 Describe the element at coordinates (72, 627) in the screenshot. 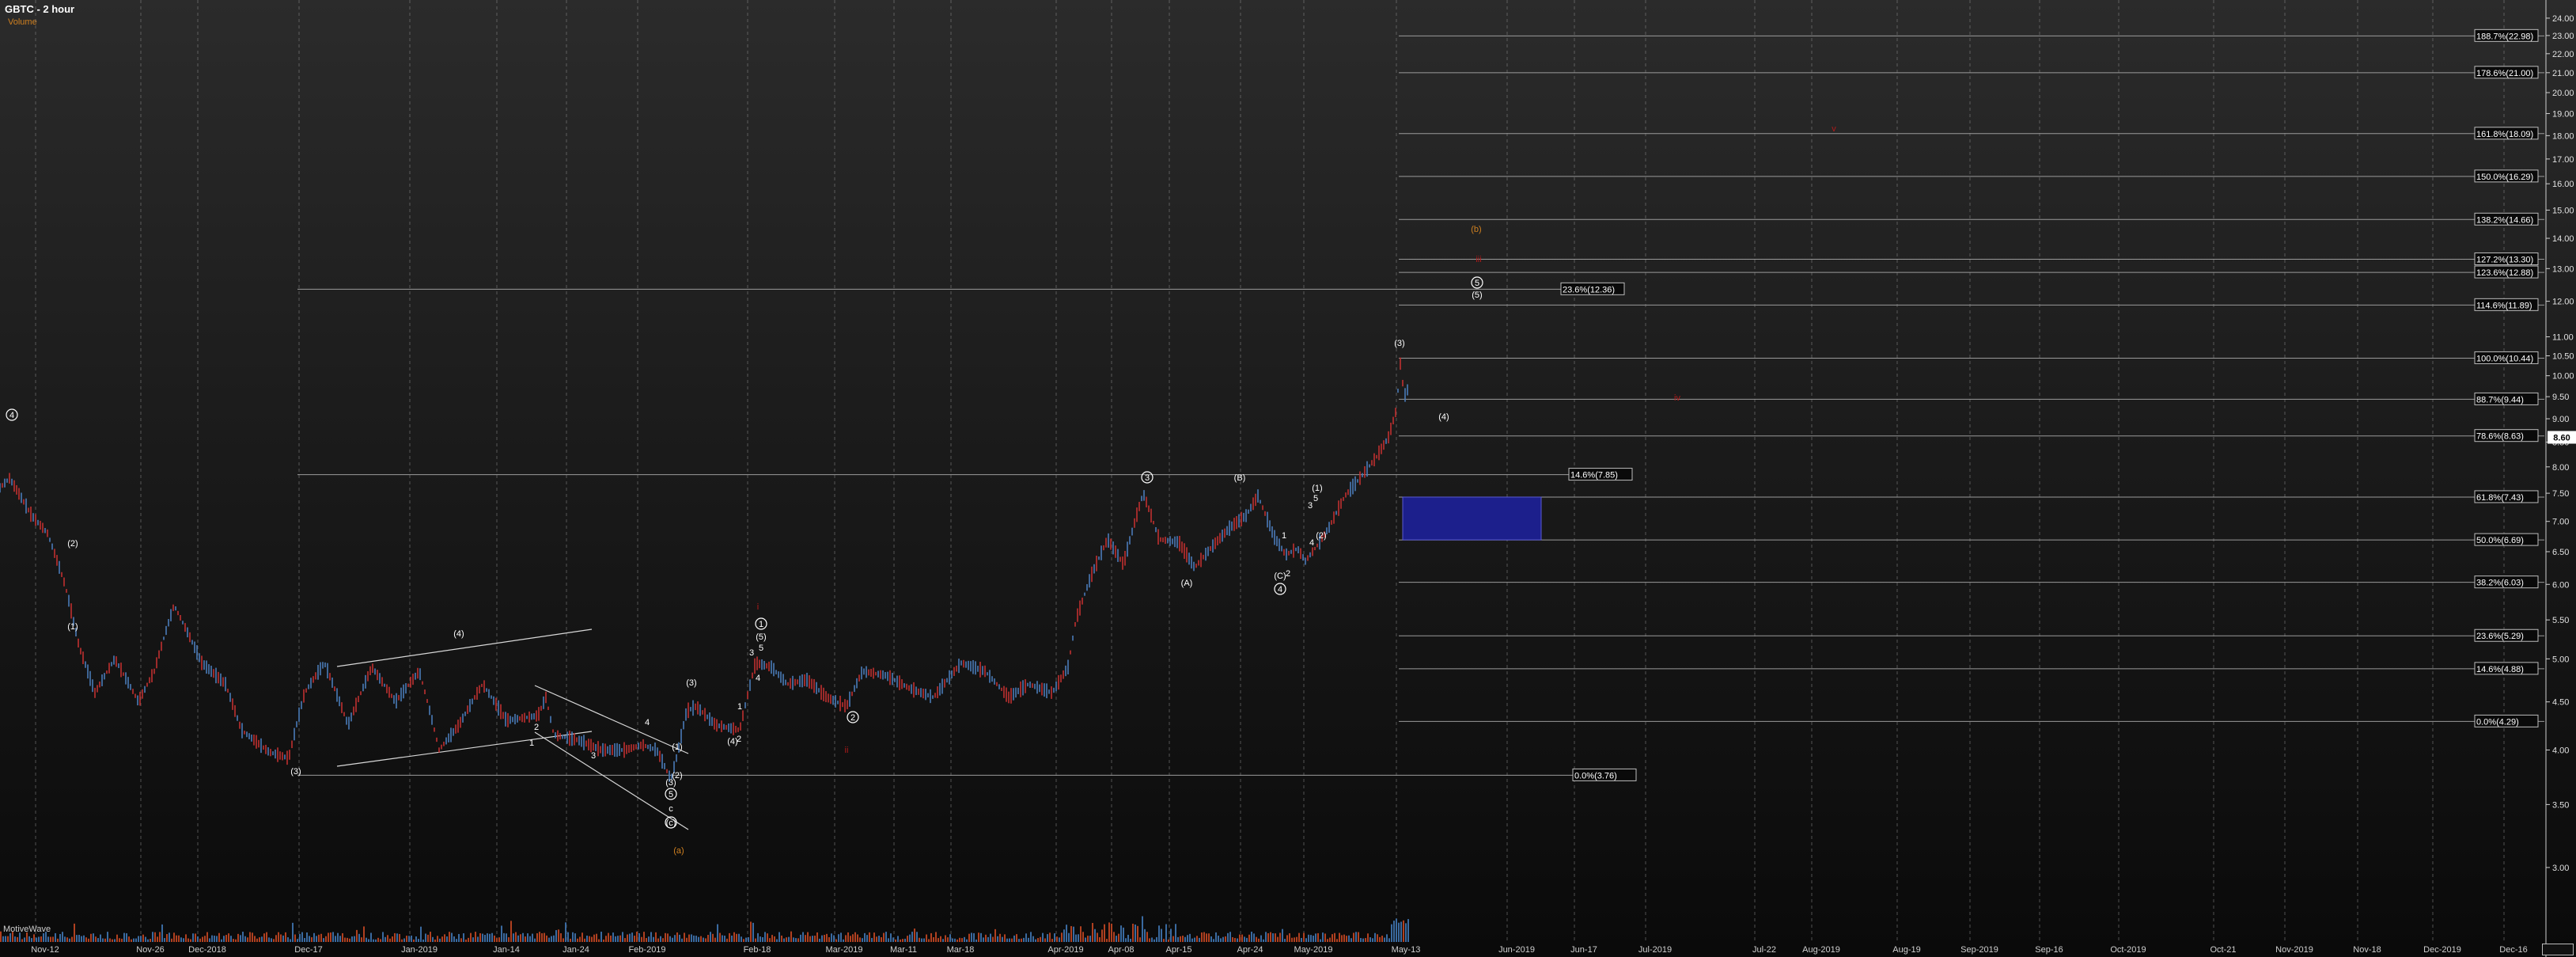

I see `wave-label: (1)` at that location.